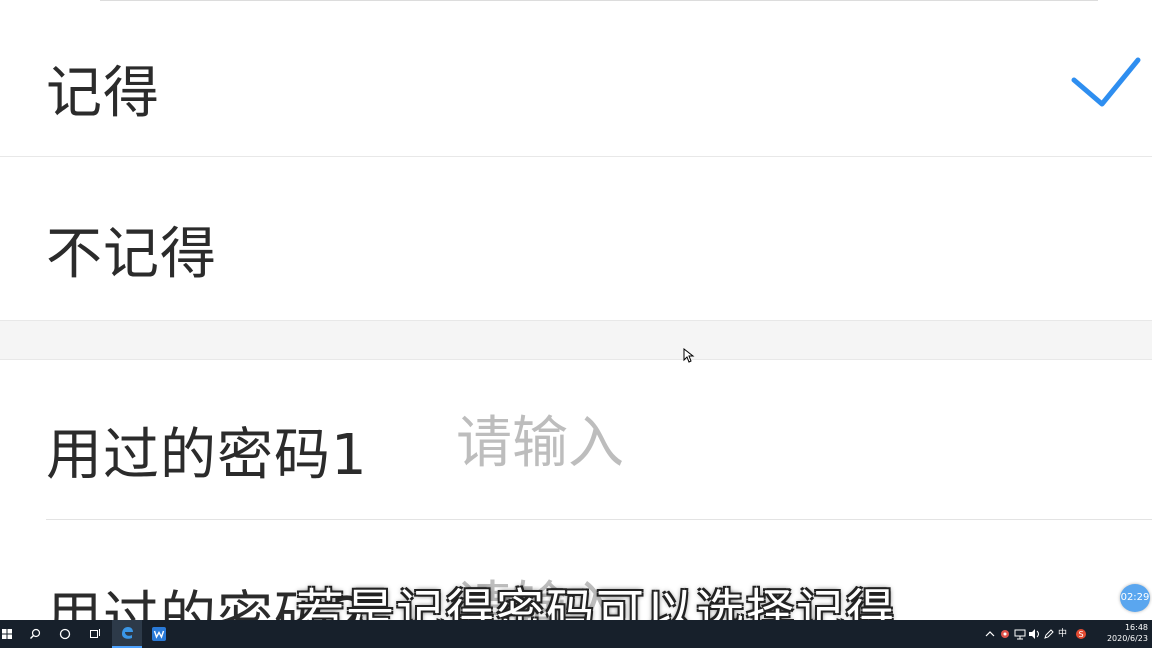 The height and width of the screenshot is (648, 1152). I want to click on cortana-button, so click(65, 634).